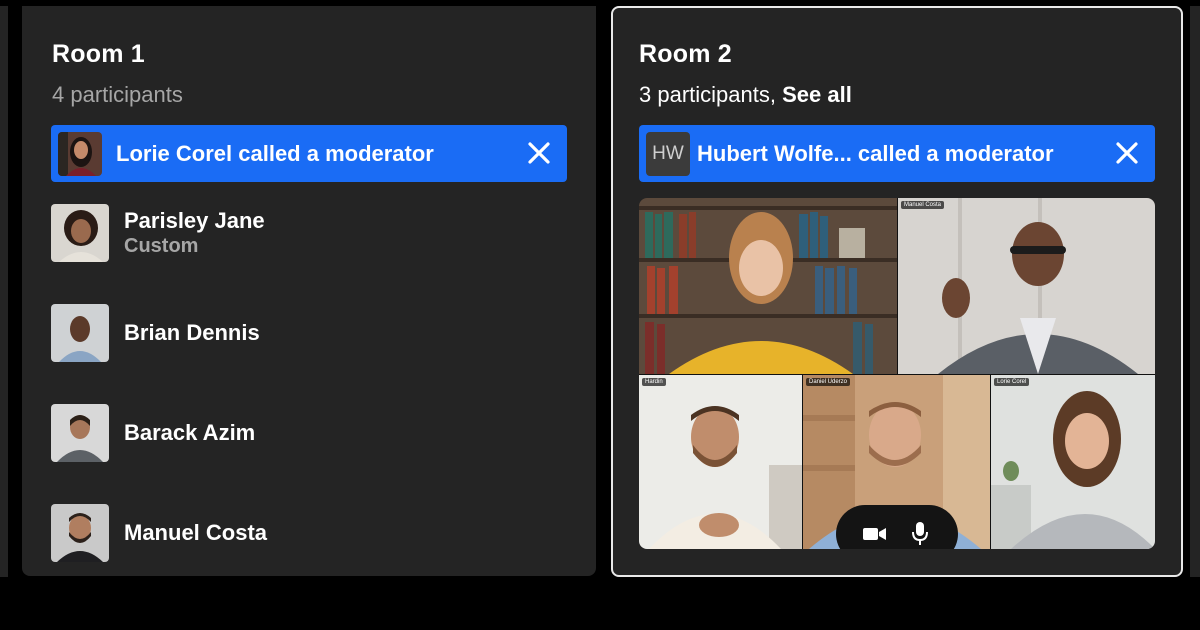 Image resolution: width=1200 pixels, height=630 pixels. Describe the element at coordinates (654, 382) in the screenshot. I see `video-name-tag: Hardin` at that location.